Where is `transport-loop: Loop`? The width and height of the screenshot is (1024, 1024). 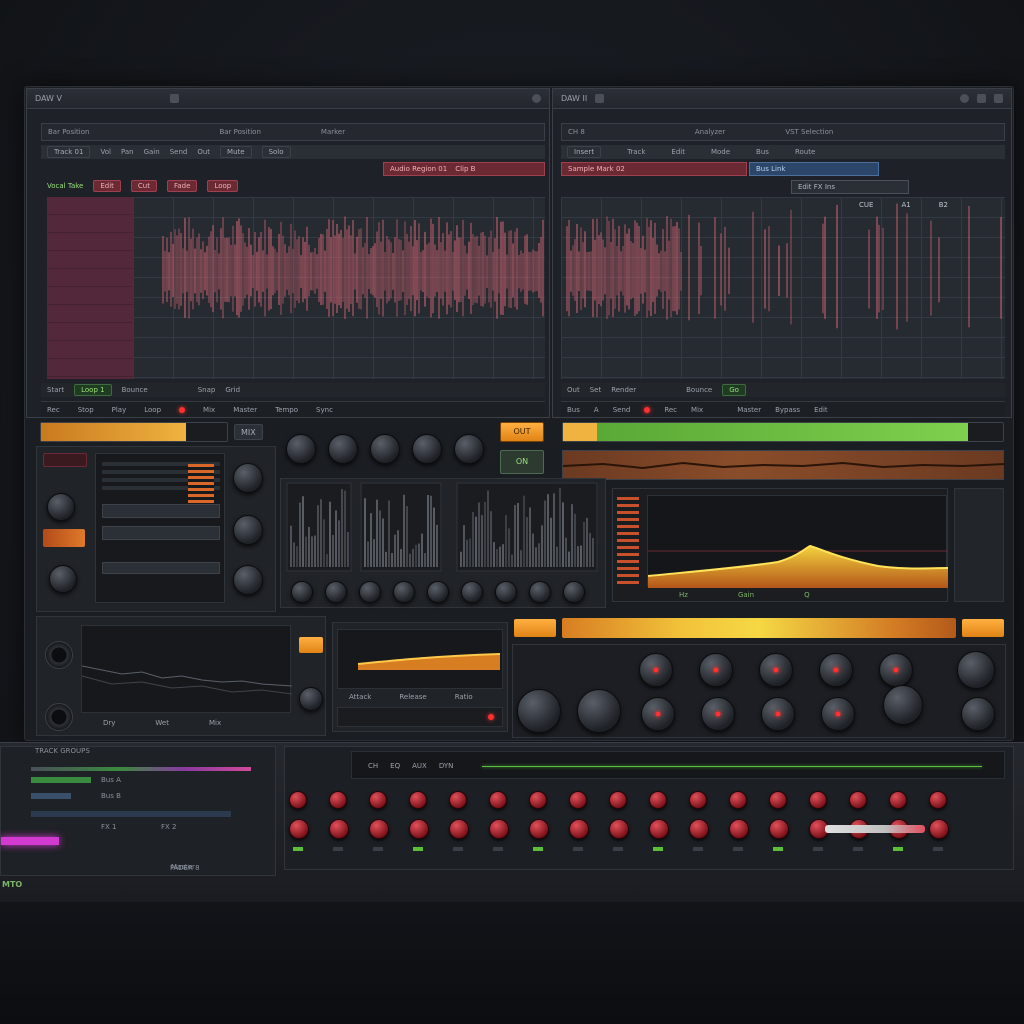 transport-loop: Loop is located at coordinates (152, 410).